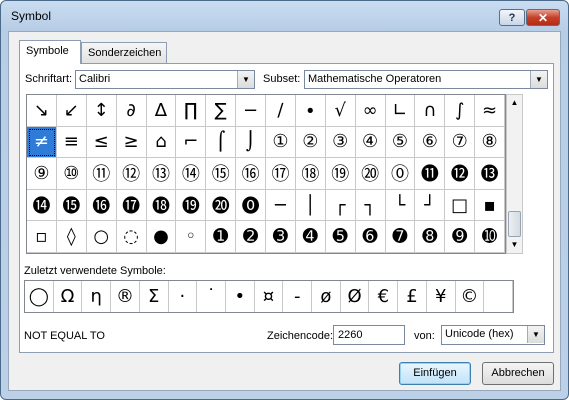 This screenshot has width=569, height=400. Describe the element at coordinates (369, 335) in the screenshot. I see `char-code-input: 2260` at that location.